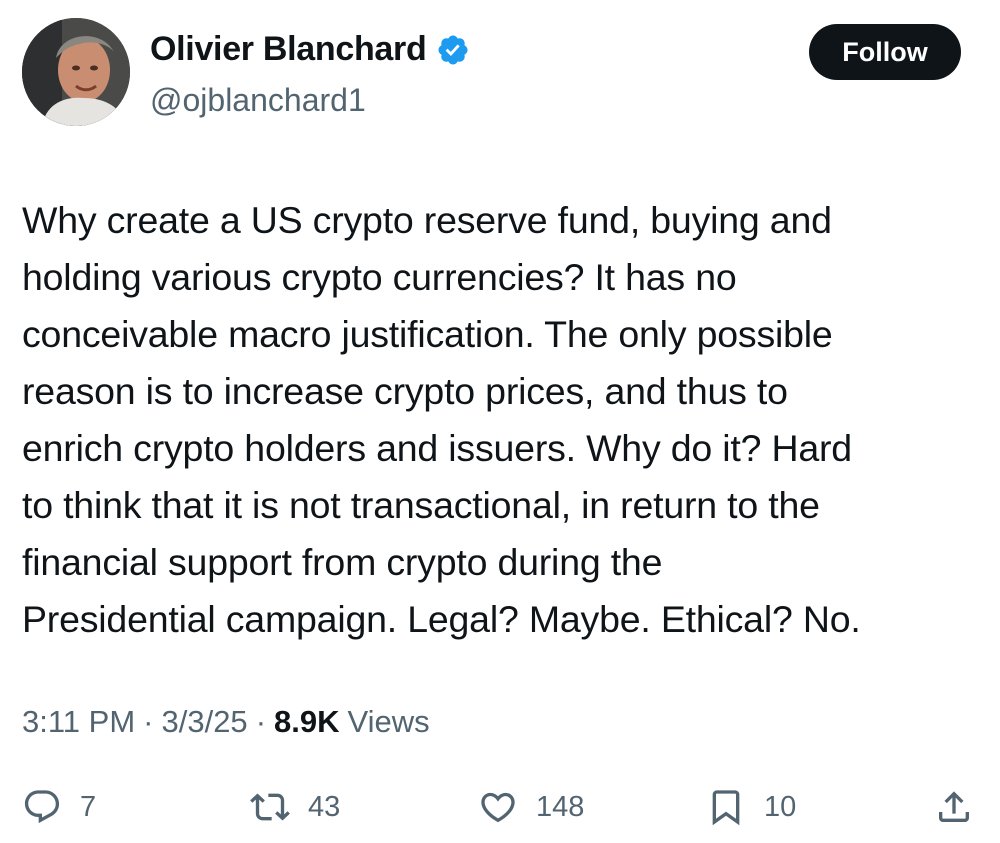 The height and width of the screenshot is (843, 1000). I want to click on reply-button: 7, so click(59, 807).